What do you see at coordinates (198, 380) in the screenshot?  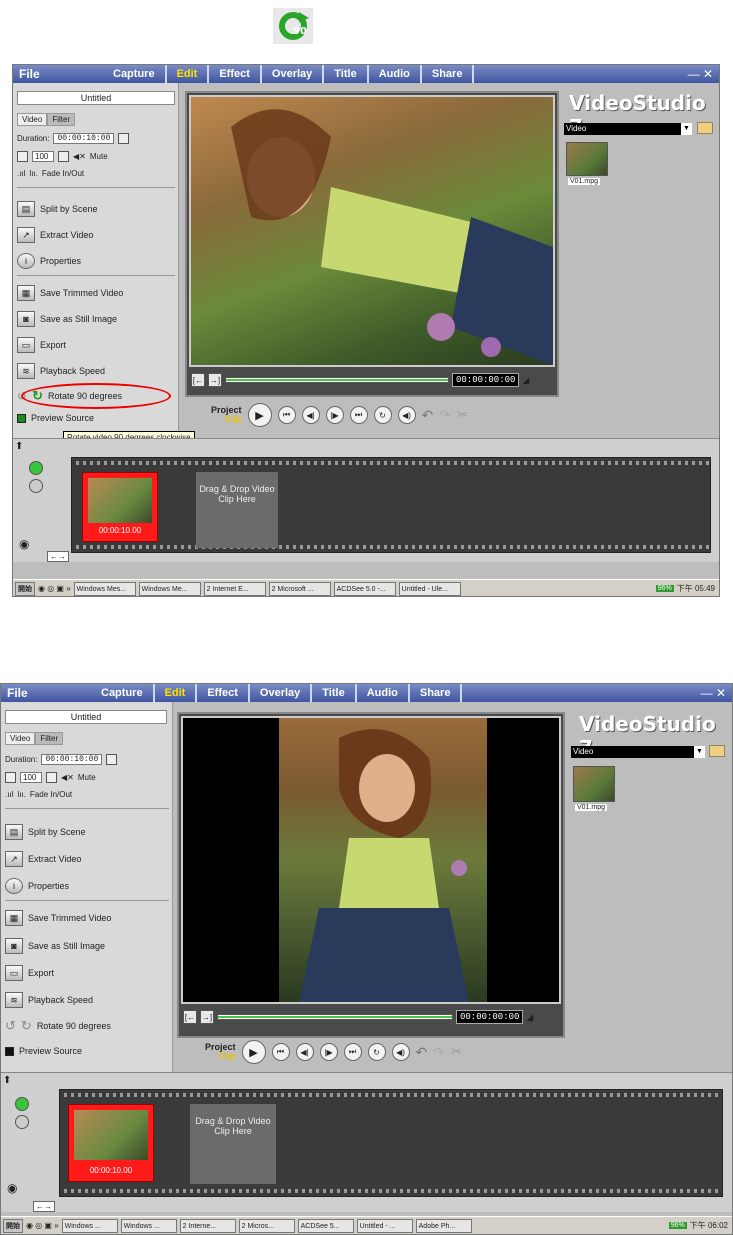 I see `mark-in-button: [←` at bounding box center [198, 380].